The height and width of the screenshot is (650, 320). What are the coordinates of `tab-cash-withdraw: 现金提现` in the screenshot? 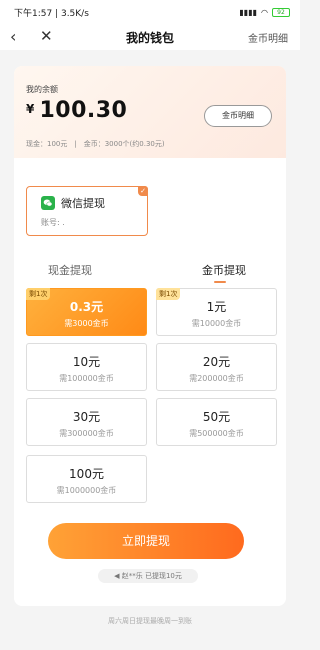 It's located at (70, 270).